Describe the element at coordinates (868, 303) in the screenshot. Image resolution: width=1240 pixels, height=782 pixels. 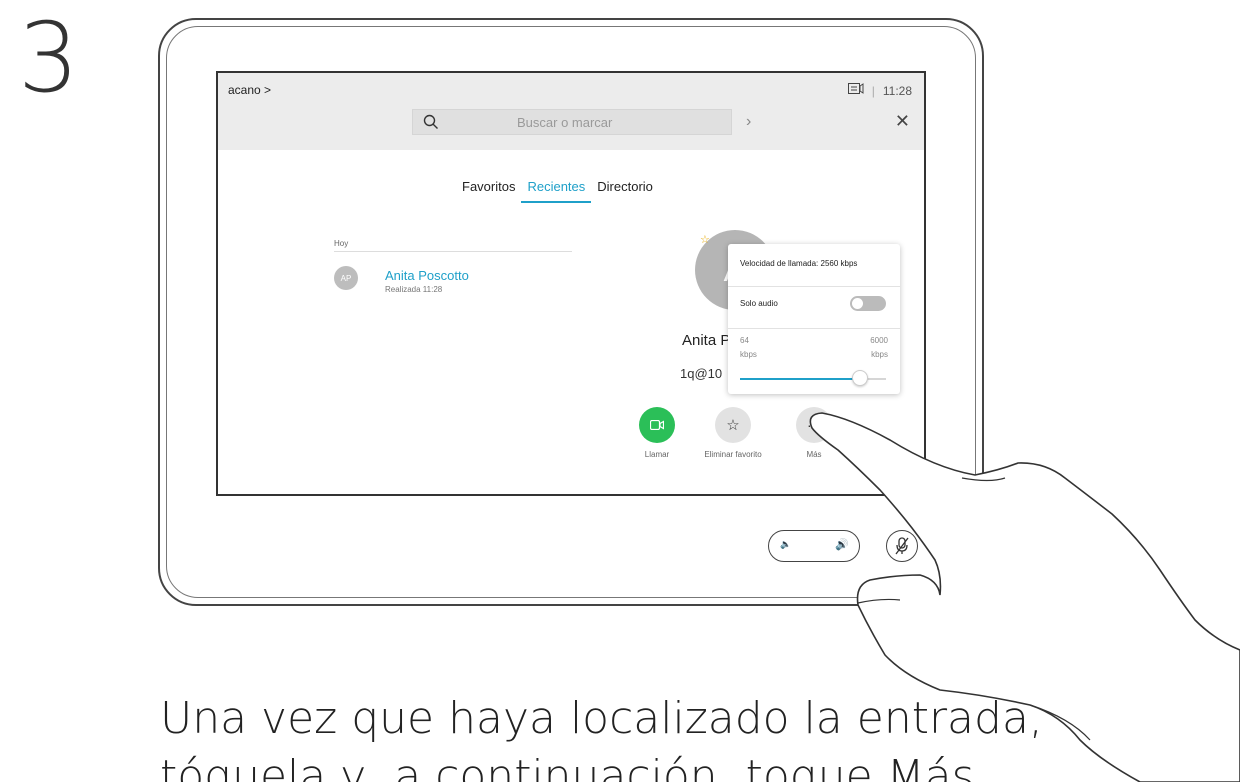
I see `audio-only-toggle` at that location.